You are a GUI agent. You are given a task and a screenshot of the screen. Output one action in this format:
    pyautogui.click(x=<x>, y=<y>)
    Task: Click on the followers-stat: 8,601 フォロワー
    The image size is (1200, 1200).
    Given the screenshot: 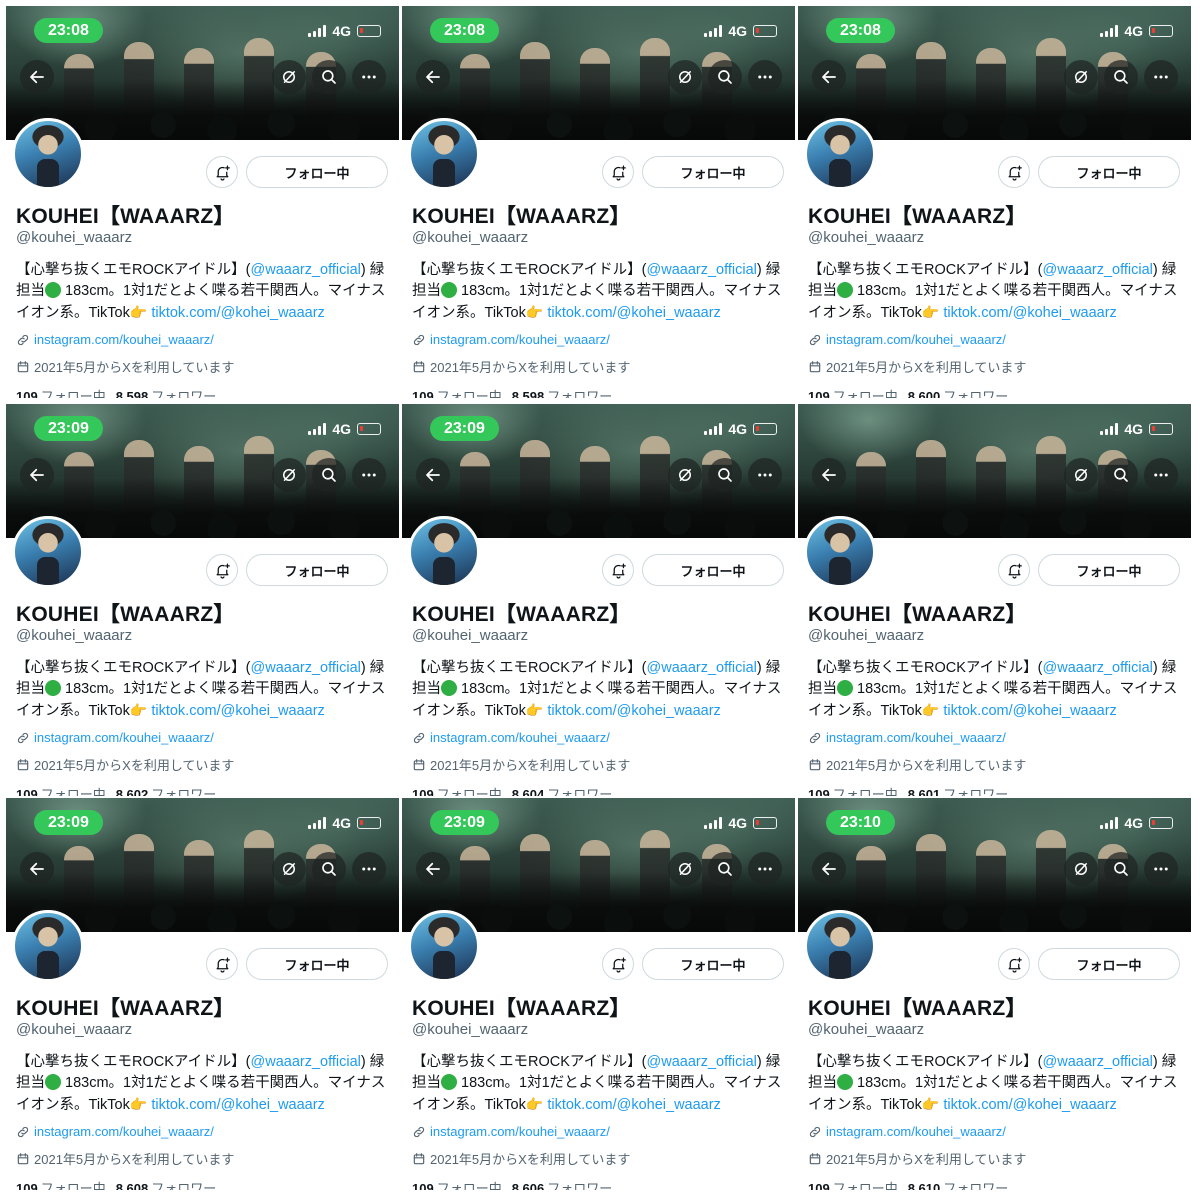 What is the action you would take?
    pyautogui.click(x=958, y=790)
    